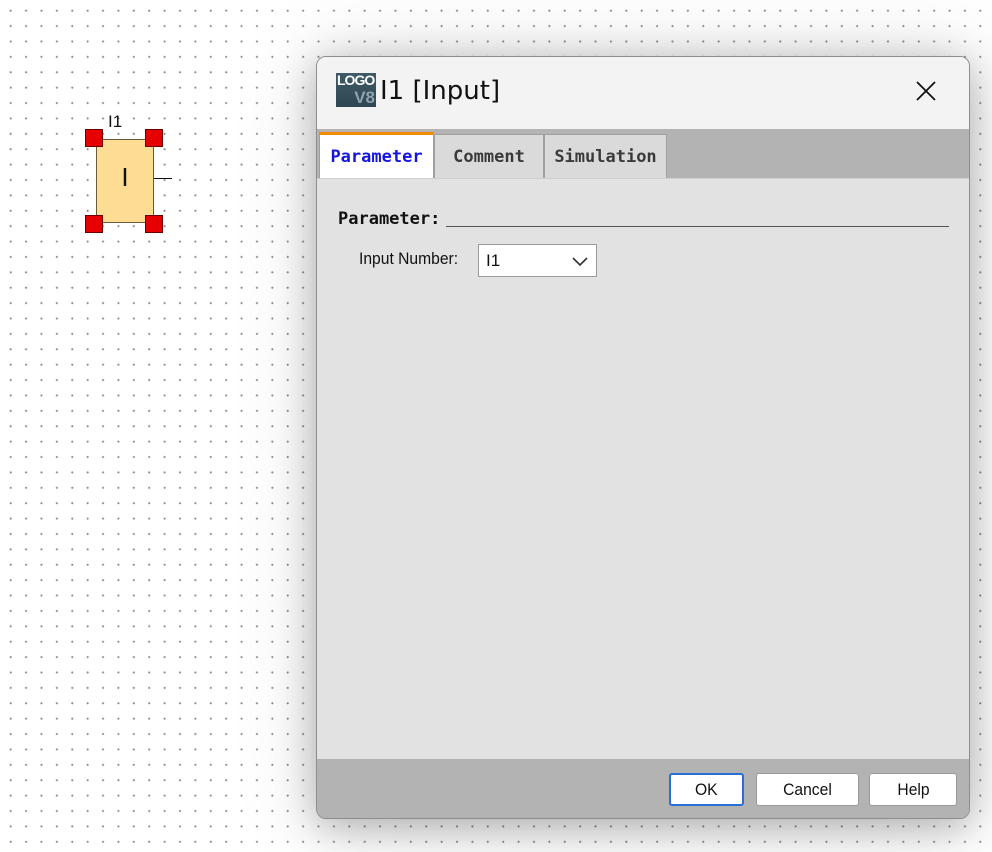 This screenshot has width=992, height=852. I want to click on ok-button-label: OK, so click(706, 789).